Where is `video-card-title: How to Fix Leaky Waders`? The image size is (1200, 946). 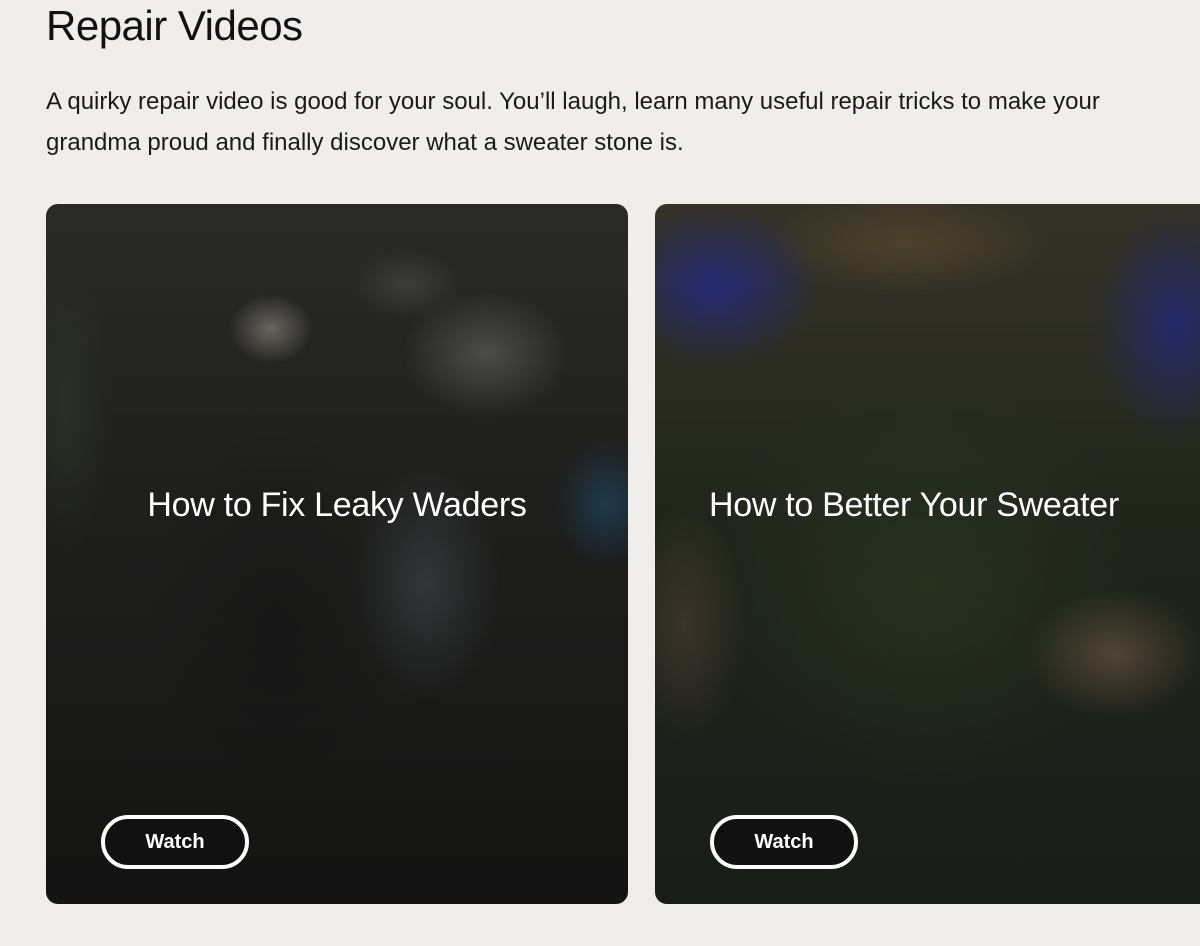 video-card-title: How to Fix Leaky Waders is located at coordinates (337, 505).